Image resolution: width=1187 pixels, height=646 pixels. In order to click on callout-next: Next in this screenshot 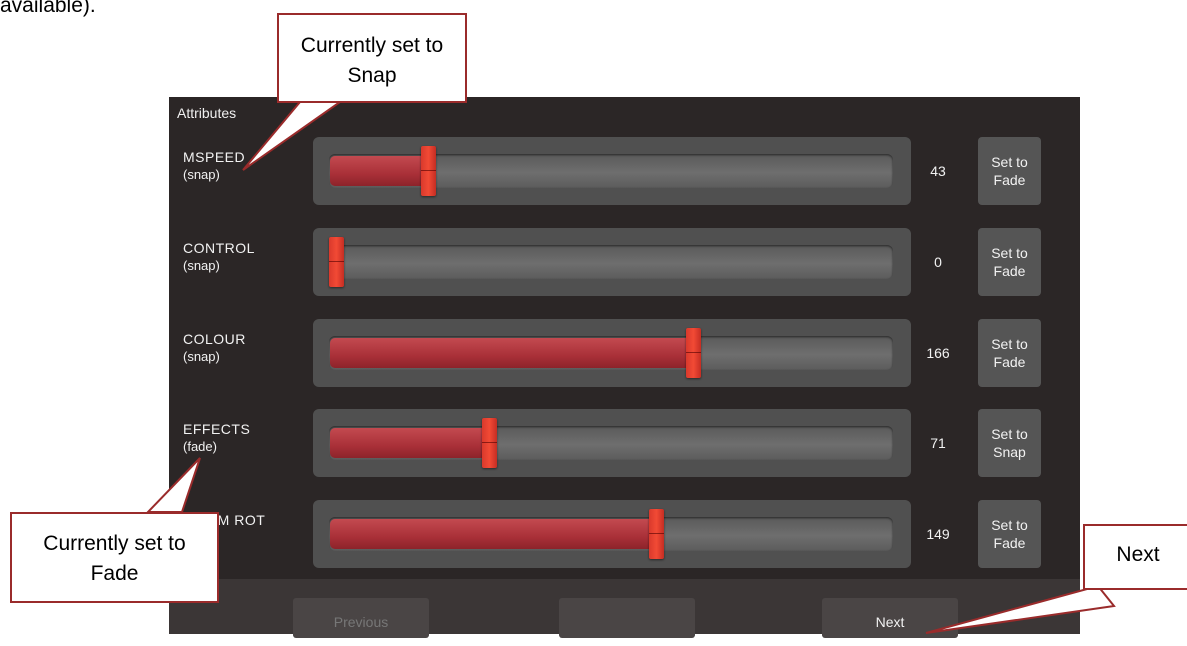, I will do `click(1135, 557)`.